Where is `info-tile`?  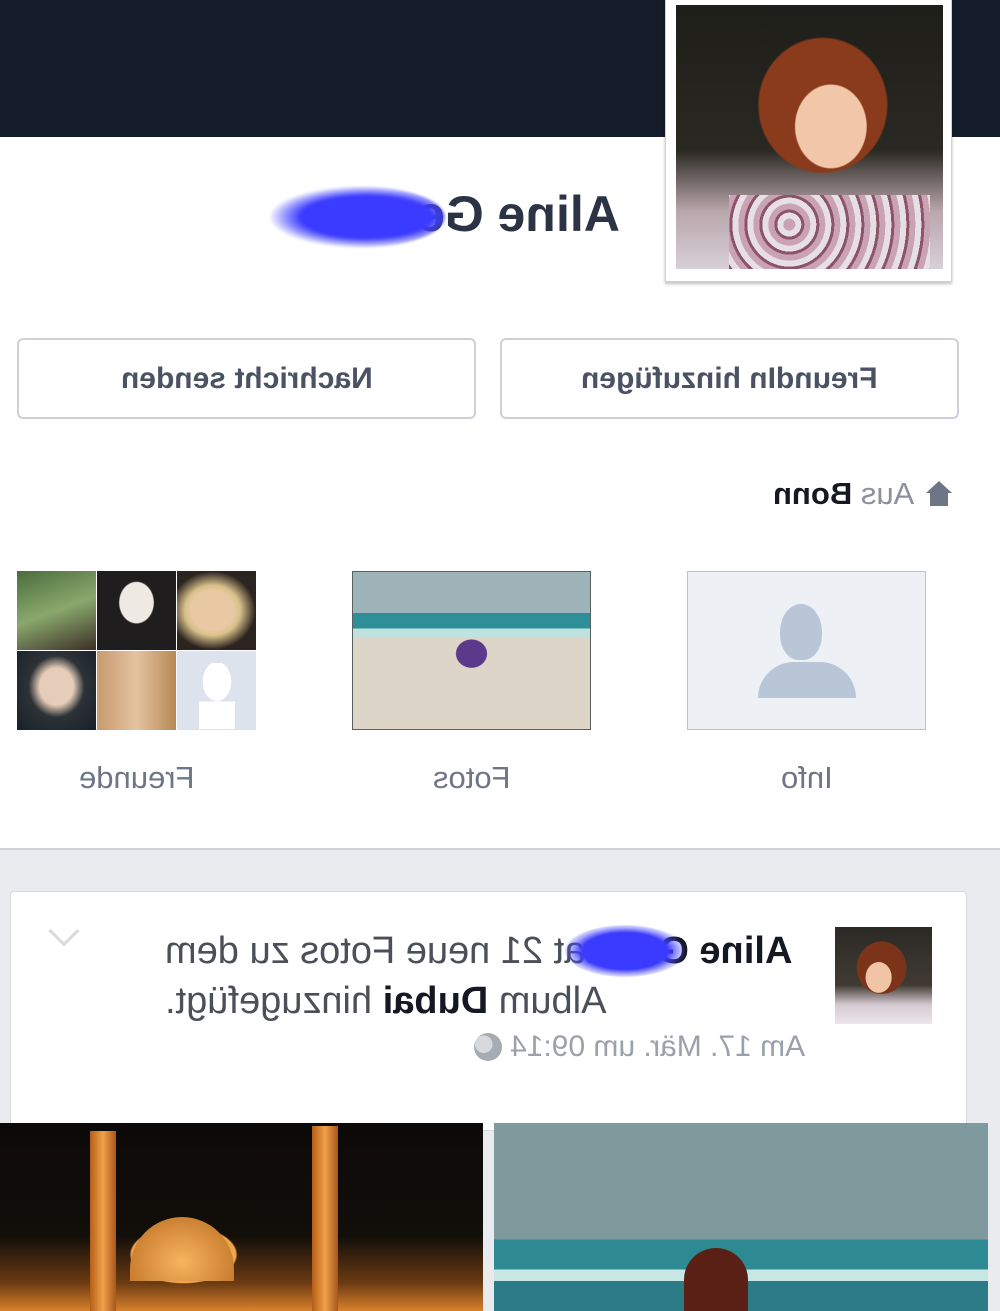
info-tile is located at coordinates (806, 650).